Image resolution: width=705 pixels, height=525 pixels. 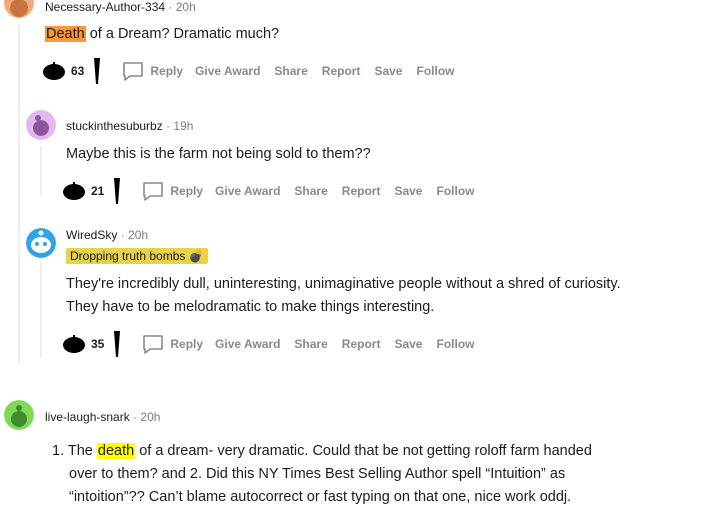 I want to click on comment-meta: stuckinthesuburbz · 19h, so click(x=130, y=126).